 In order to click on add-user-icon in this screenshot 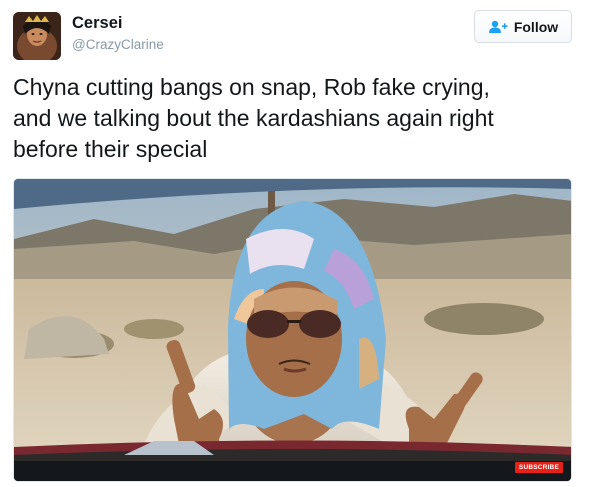, I will do `click(498, 27)`.